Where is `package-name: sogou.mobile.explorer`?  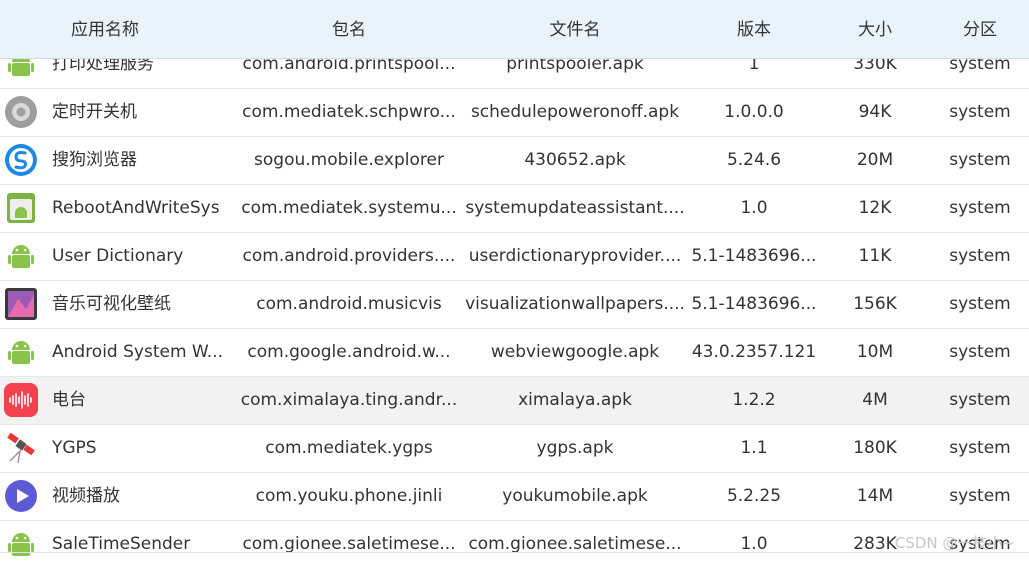
package-name: sogou.mobile.explorer is located at coordinates (349, 160).